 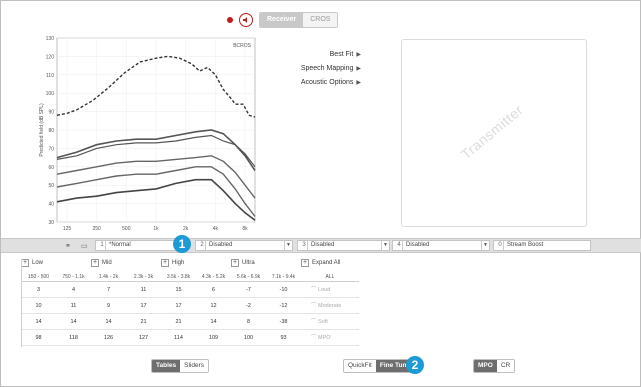 I want to click on gain-cell: -7, so click(x=248, y=289).